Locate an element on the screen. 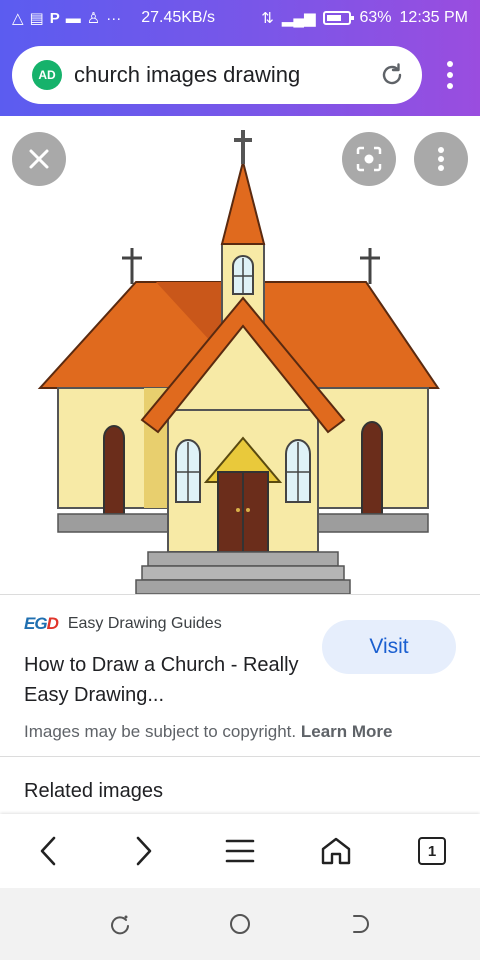  home-icon is located at coordinates (336, 851).